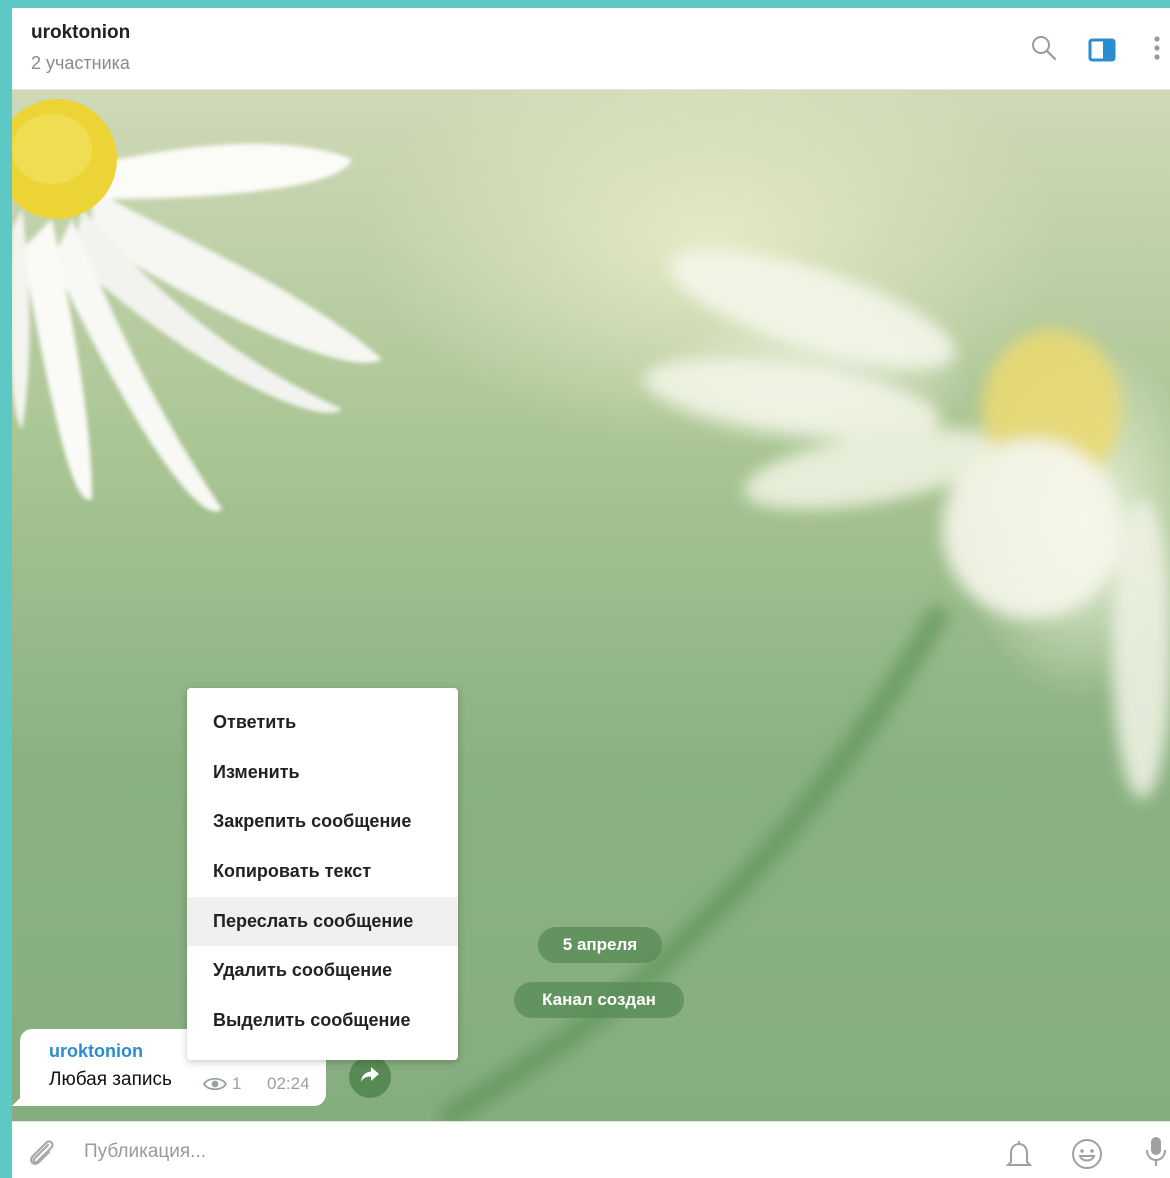 The width and height of the screenshot is (1170, 1178). Describe the element at coordinates (322, 773) in the screenshot. I see `menu-item-edit: Изменить` at that location.